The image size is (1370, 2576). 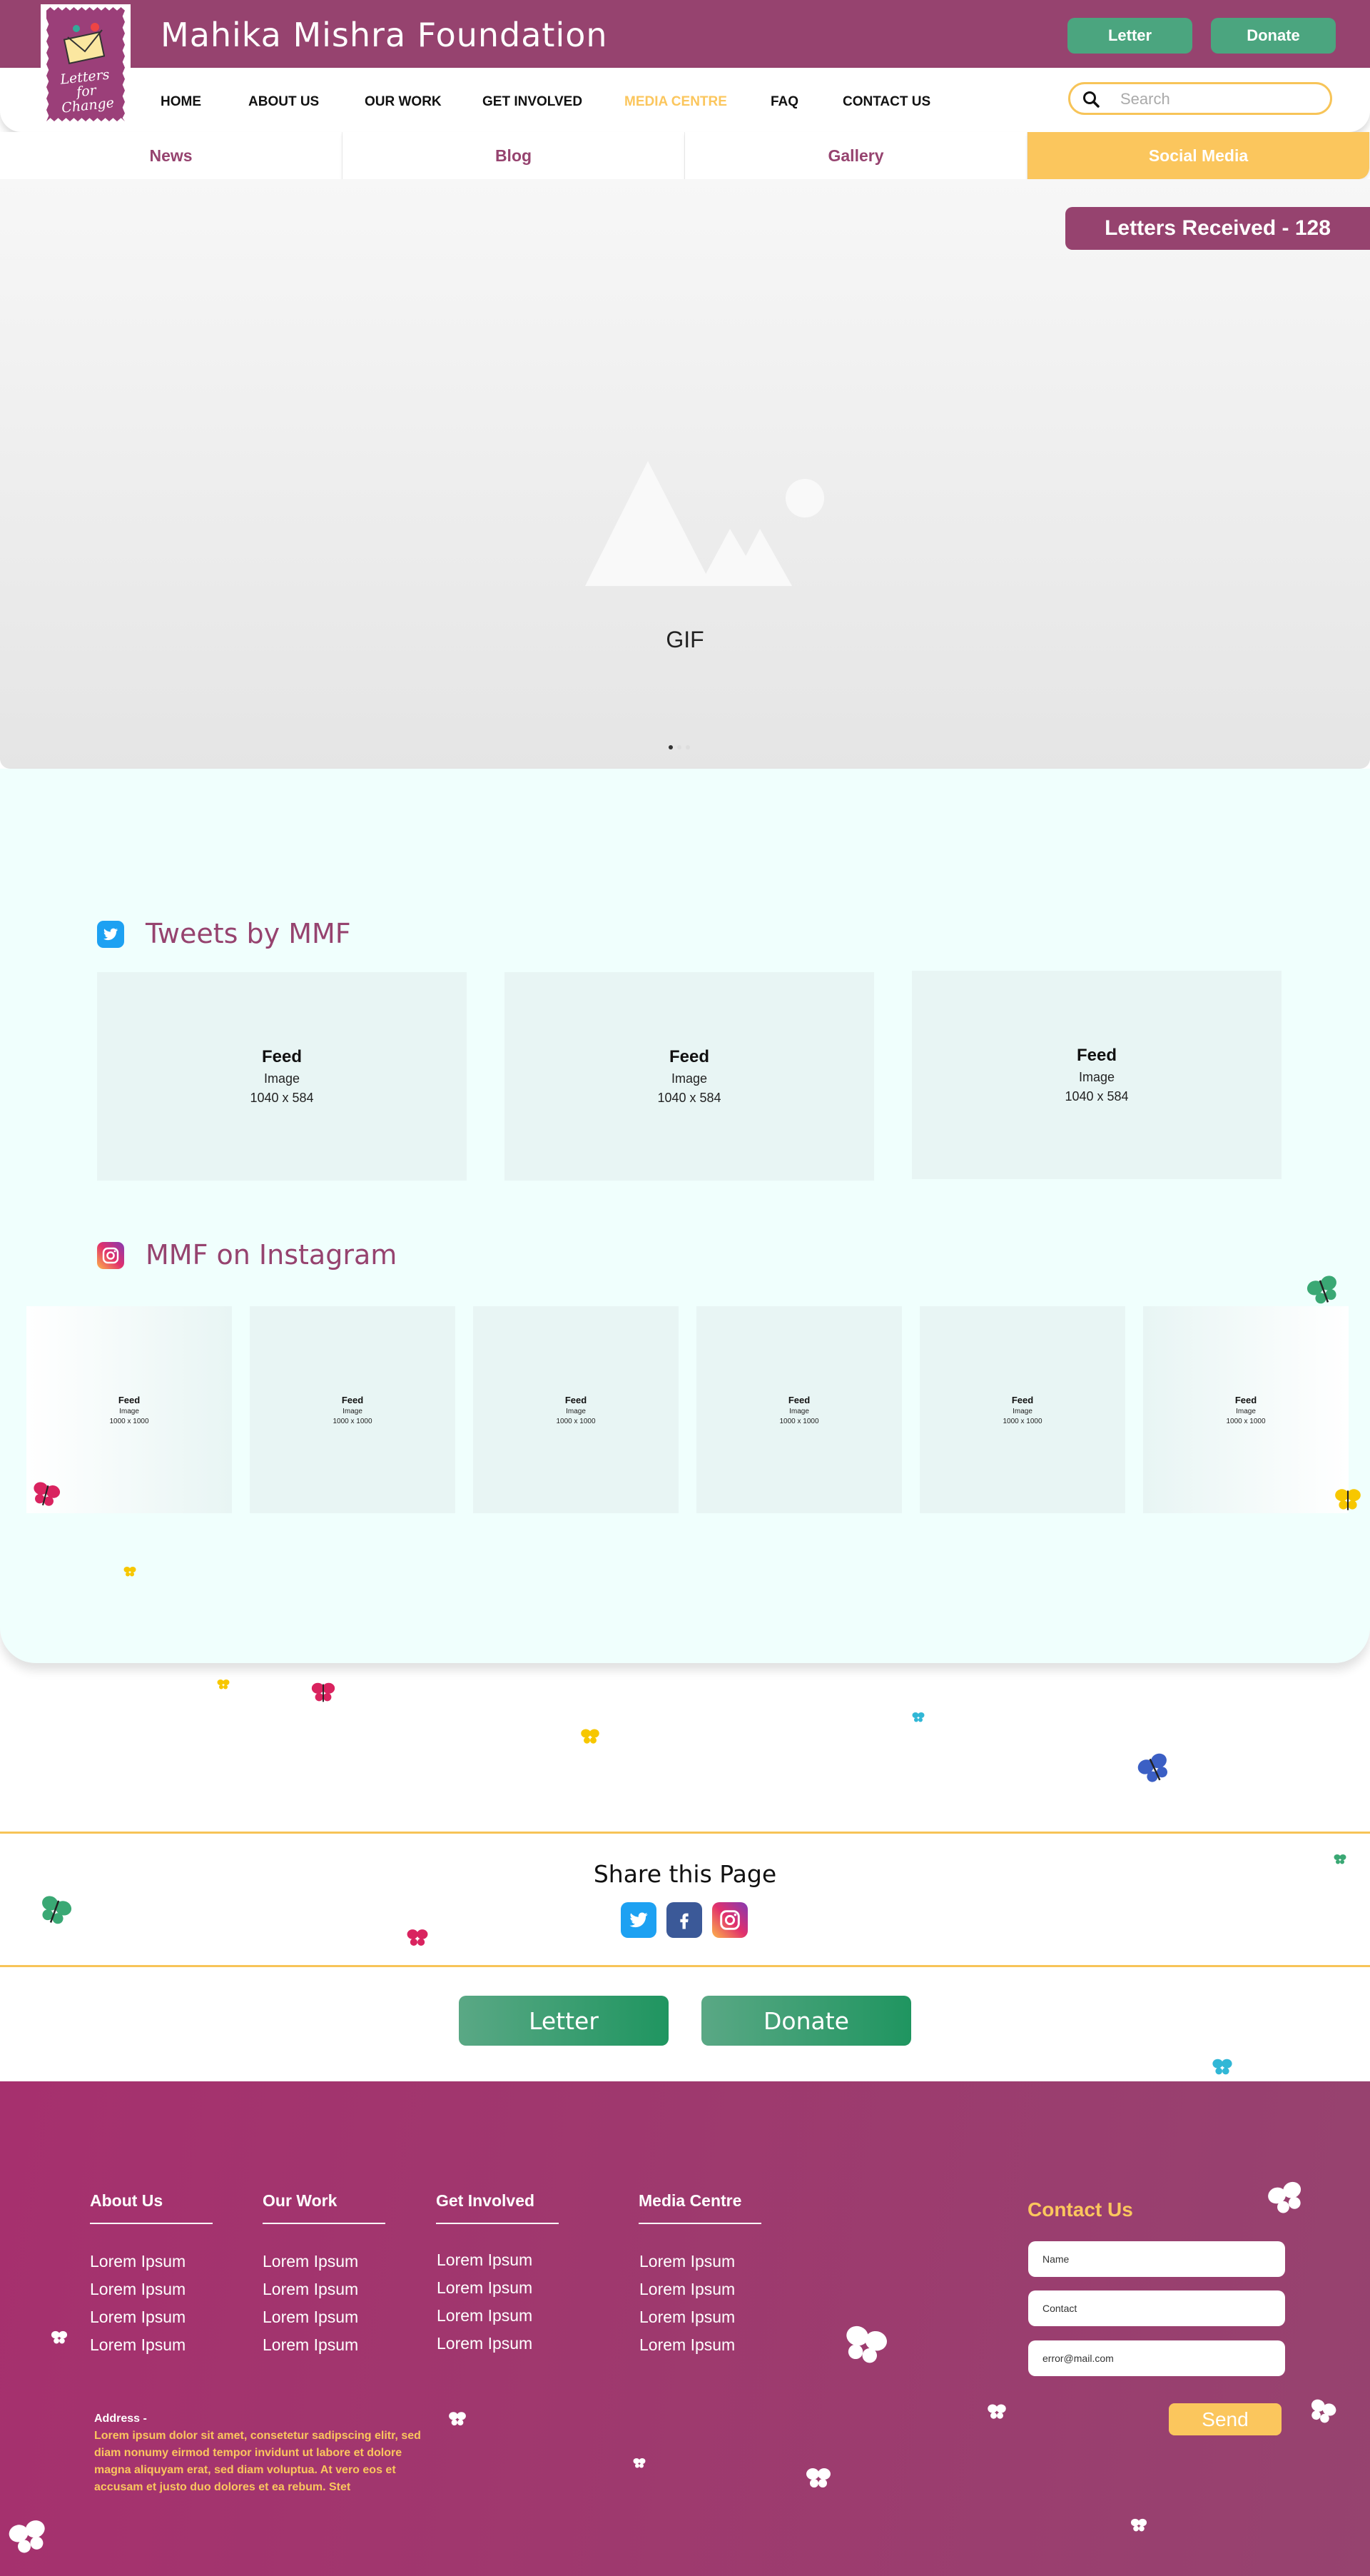 What do you see at coordinates (685, 34) in the screenshot?
I see `top-bar: Mahika Mishra Foundation Letter Donate` at bounding box center [685, 34].